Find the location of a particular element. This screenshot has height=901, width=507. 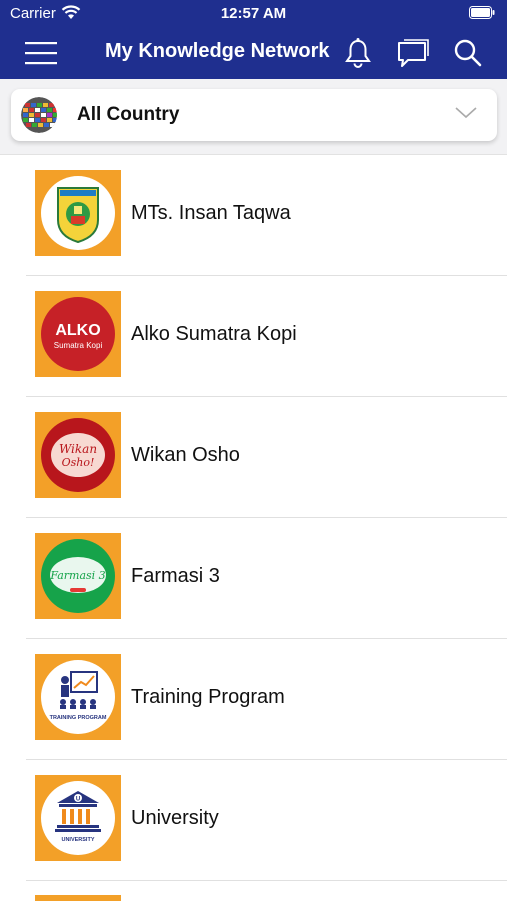

list-item: TRAINING PROGRAM Training Program is located at coordinates (253, 699).